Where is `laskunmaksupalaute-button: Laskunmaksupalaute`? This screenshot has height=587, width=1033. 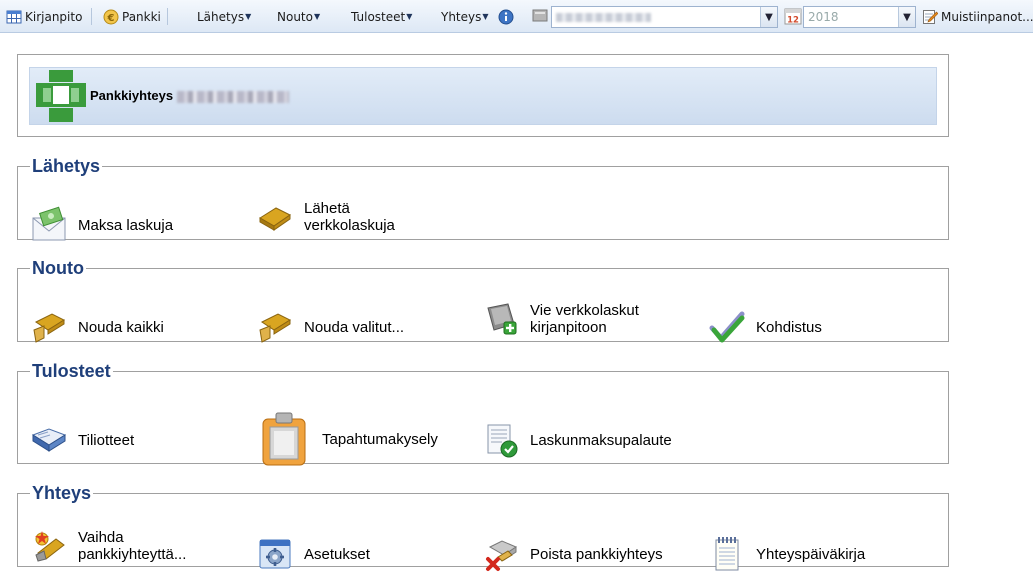
laskunmaksupalaute-button: Laskunmaksupalaute is located at coordinates (577, 440).